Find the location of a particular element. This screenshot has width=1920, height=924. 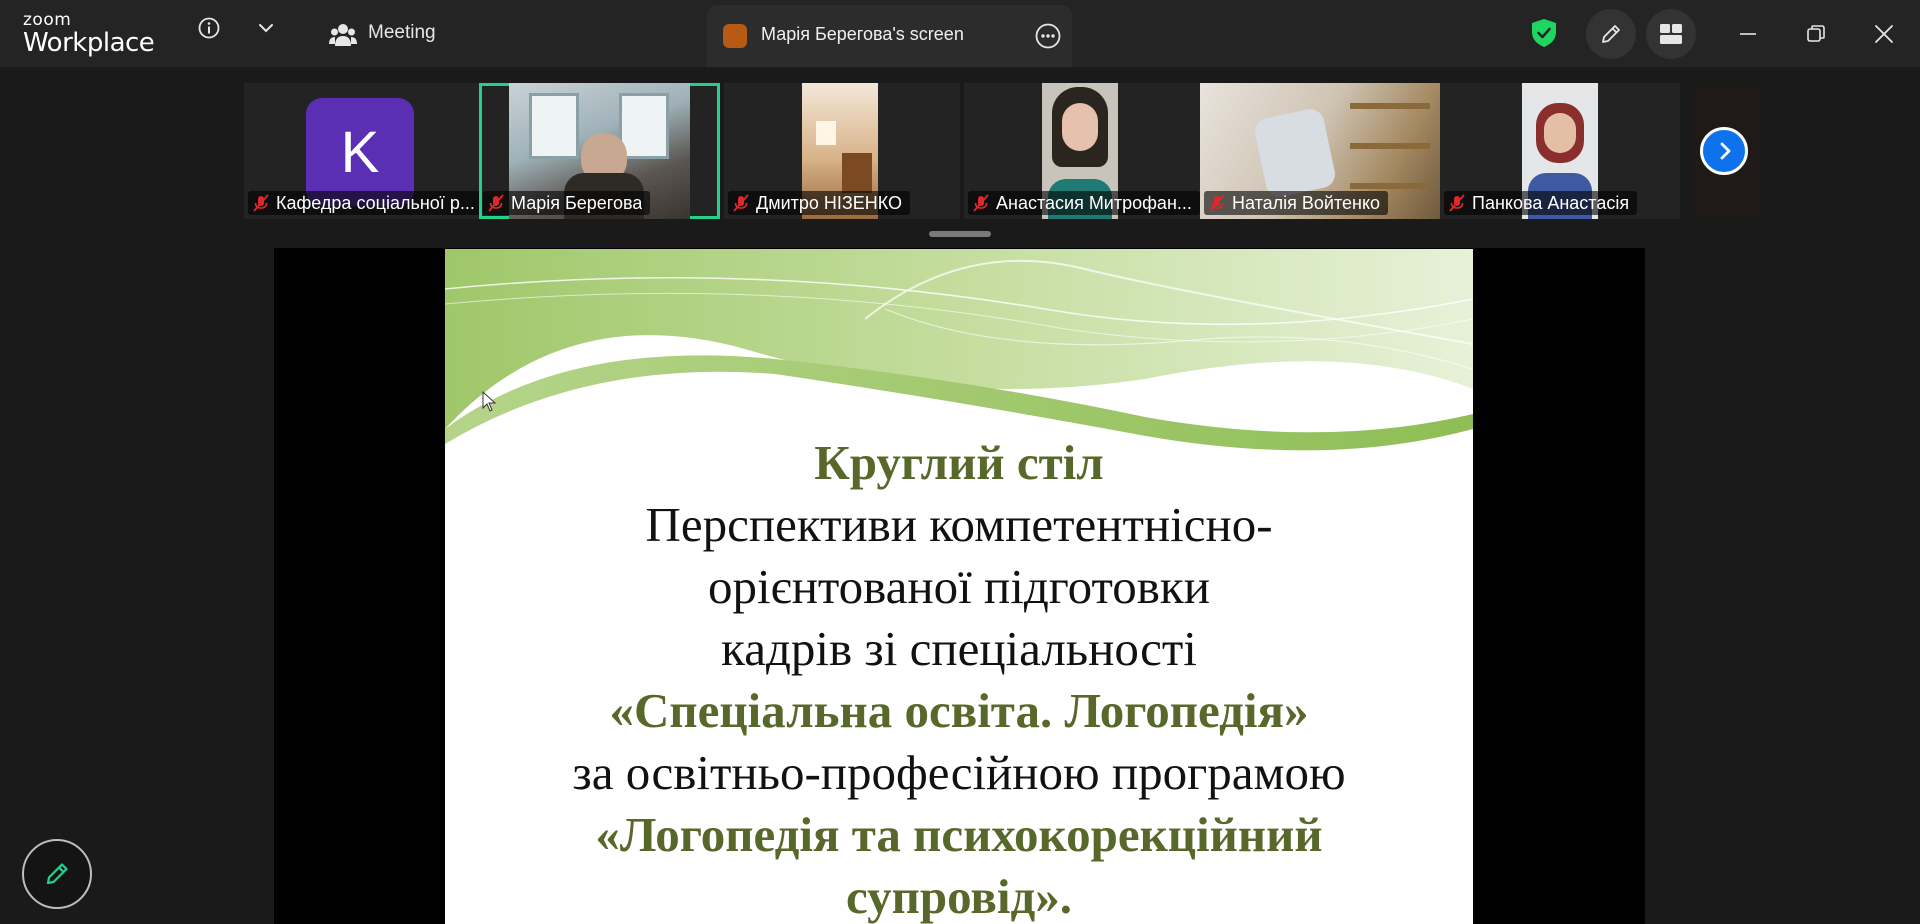

slide-line: орієнтованої підготовки is located at coordinates (959, 586).